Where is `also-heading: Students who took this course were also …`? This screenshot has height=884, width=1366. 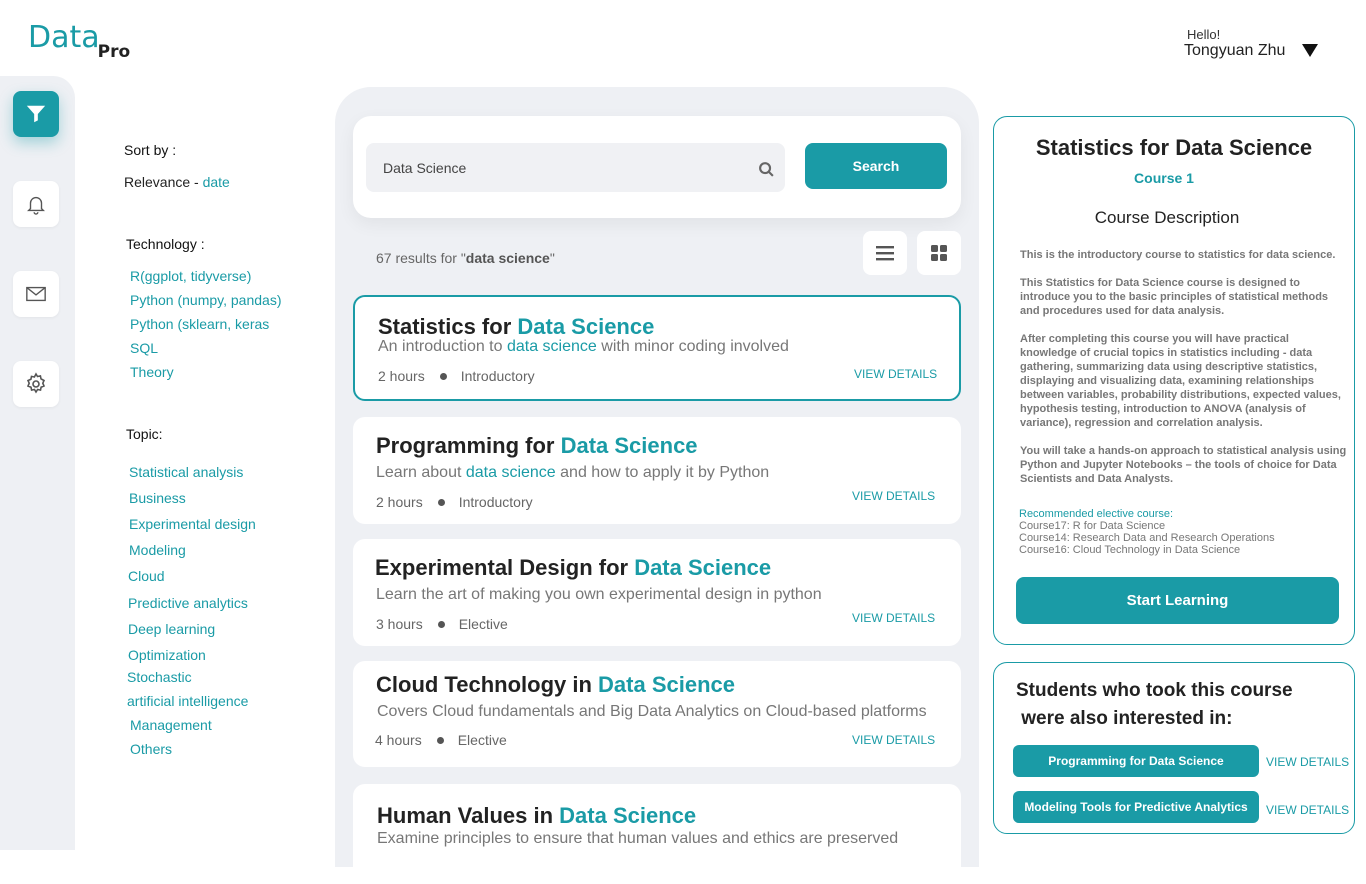 also-heading: Students who took this course were also … is located at coordinates (1154, 705).